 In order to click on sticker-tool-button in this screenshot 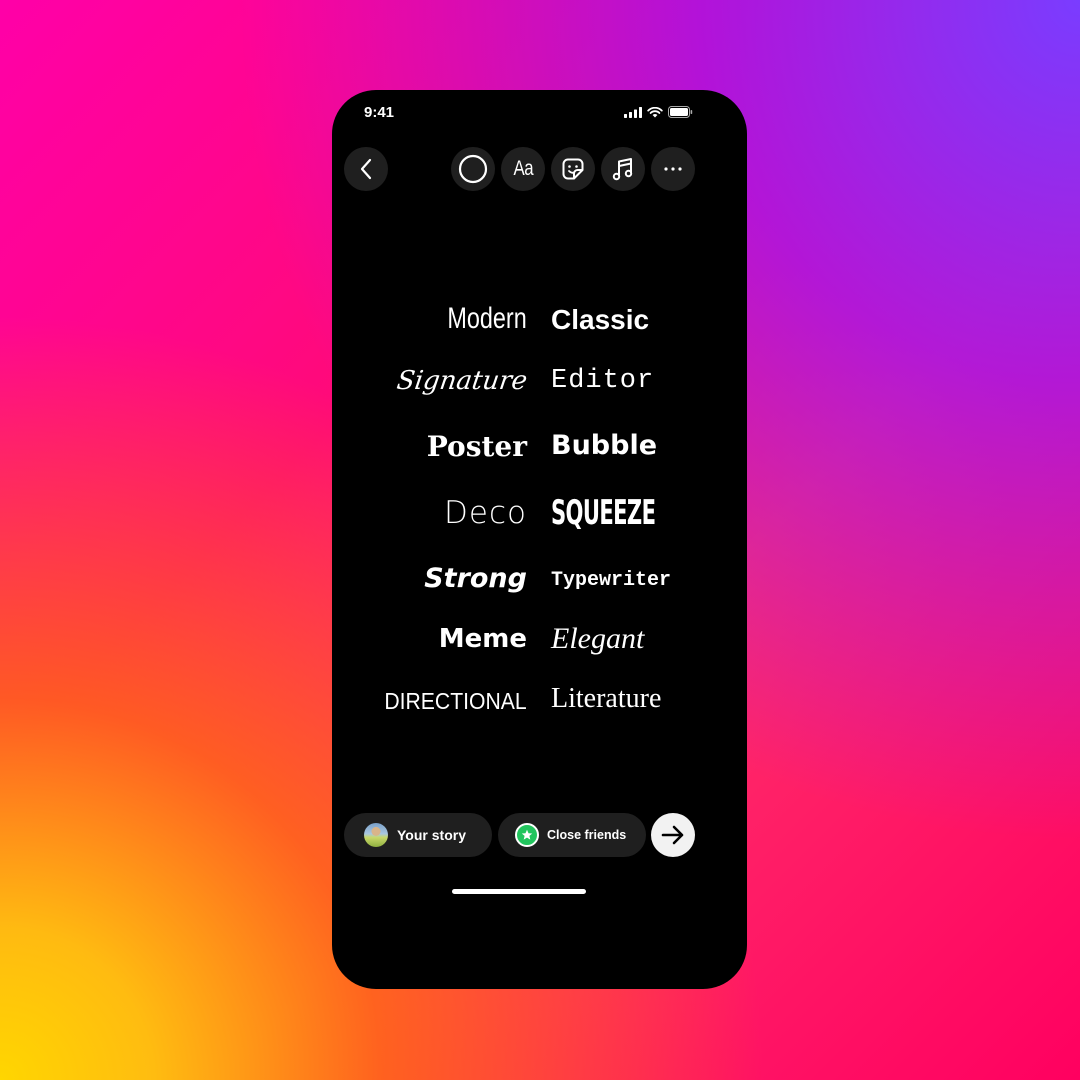, I will do `click(573, 169)`.